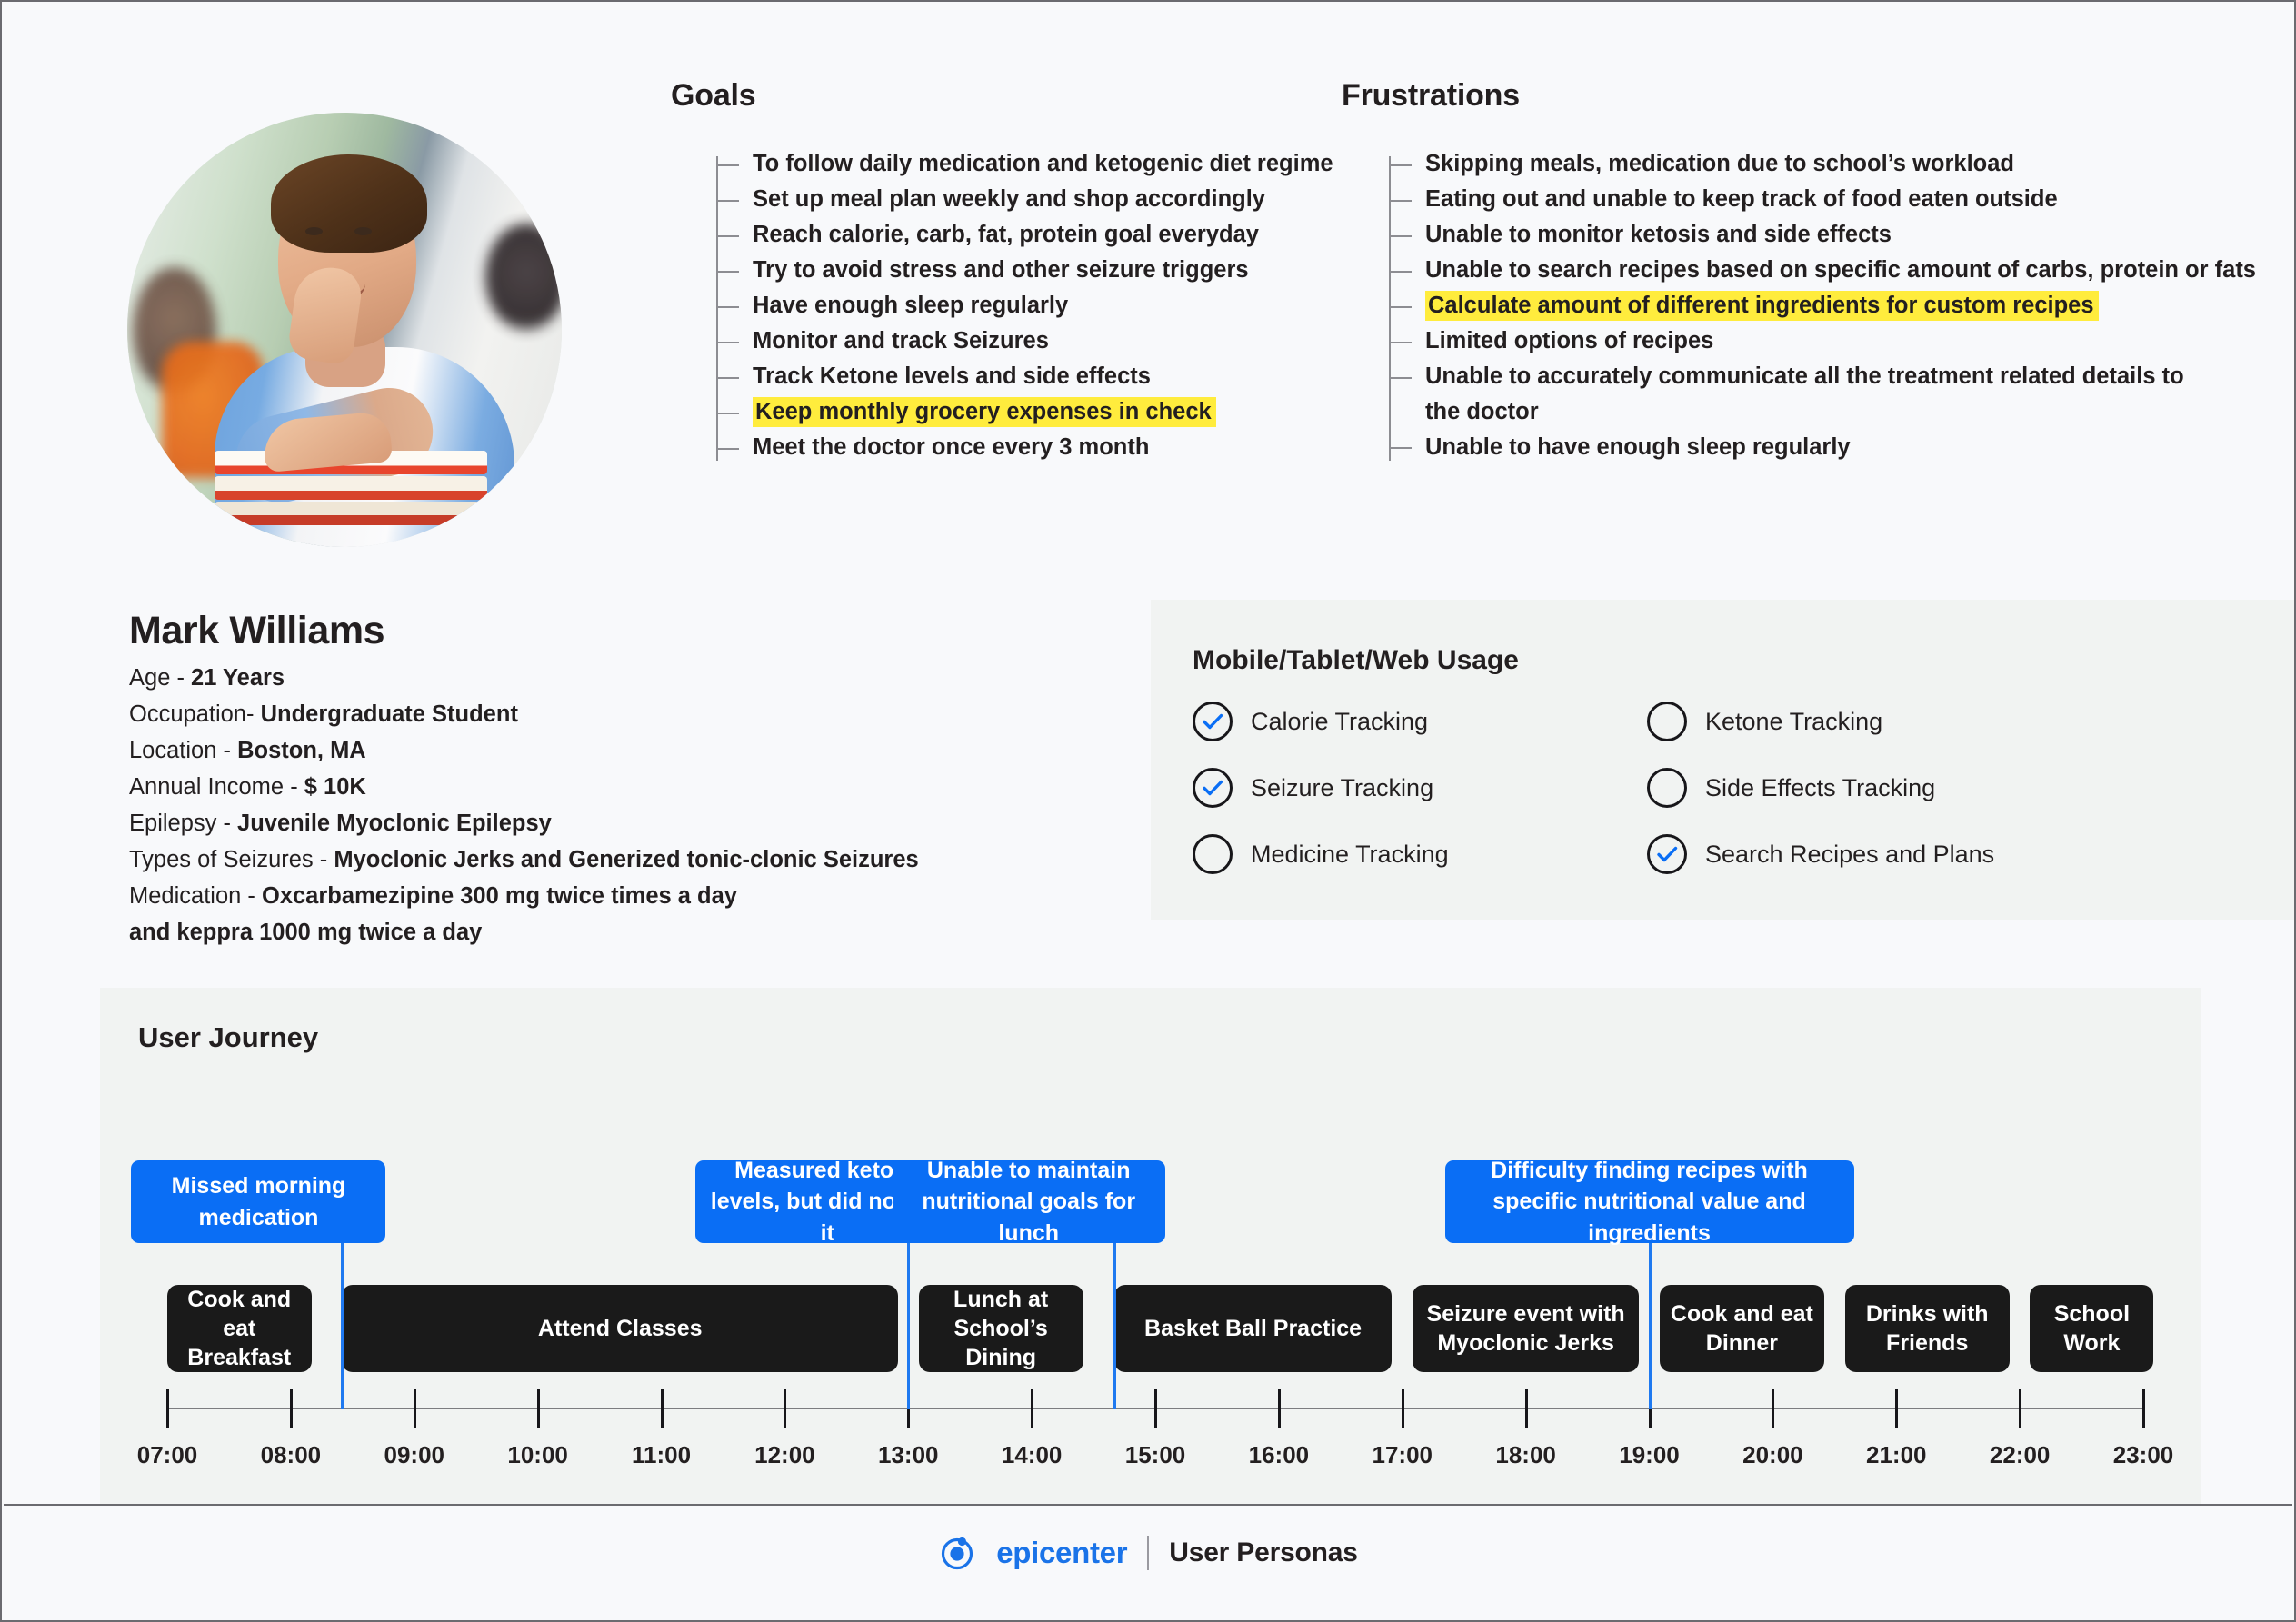 The image size is (2296, 1622). What do you see at coordinates (167, 1454) in the screenshot?
I see `timeline-tick-label: 07:00` at bounding box center [167, 1454].